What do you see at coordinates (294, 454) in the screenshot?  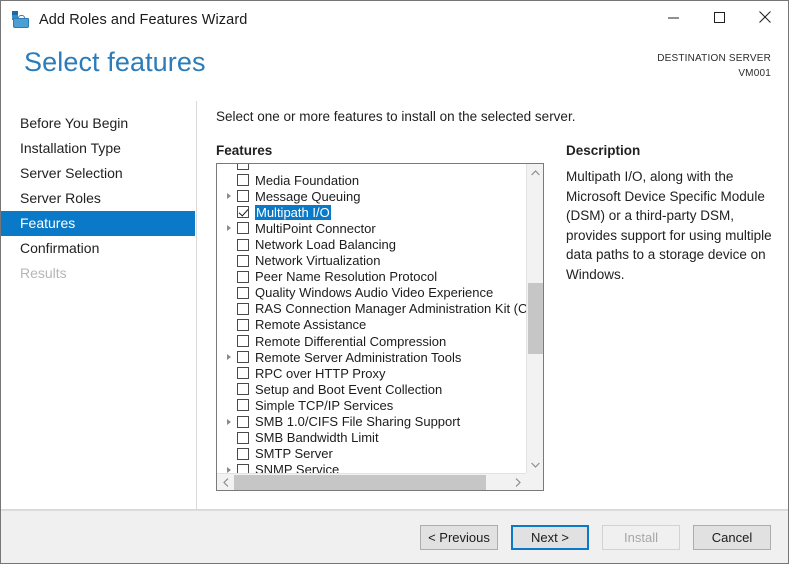 I see `feature-label: SMTP Server` at bounding box center [294, 454].